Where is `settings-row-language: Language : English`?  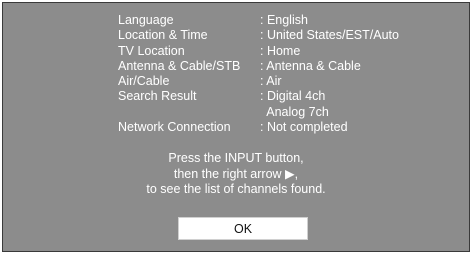
settings-row-language: Language : English is located at coordinates (258, 20).